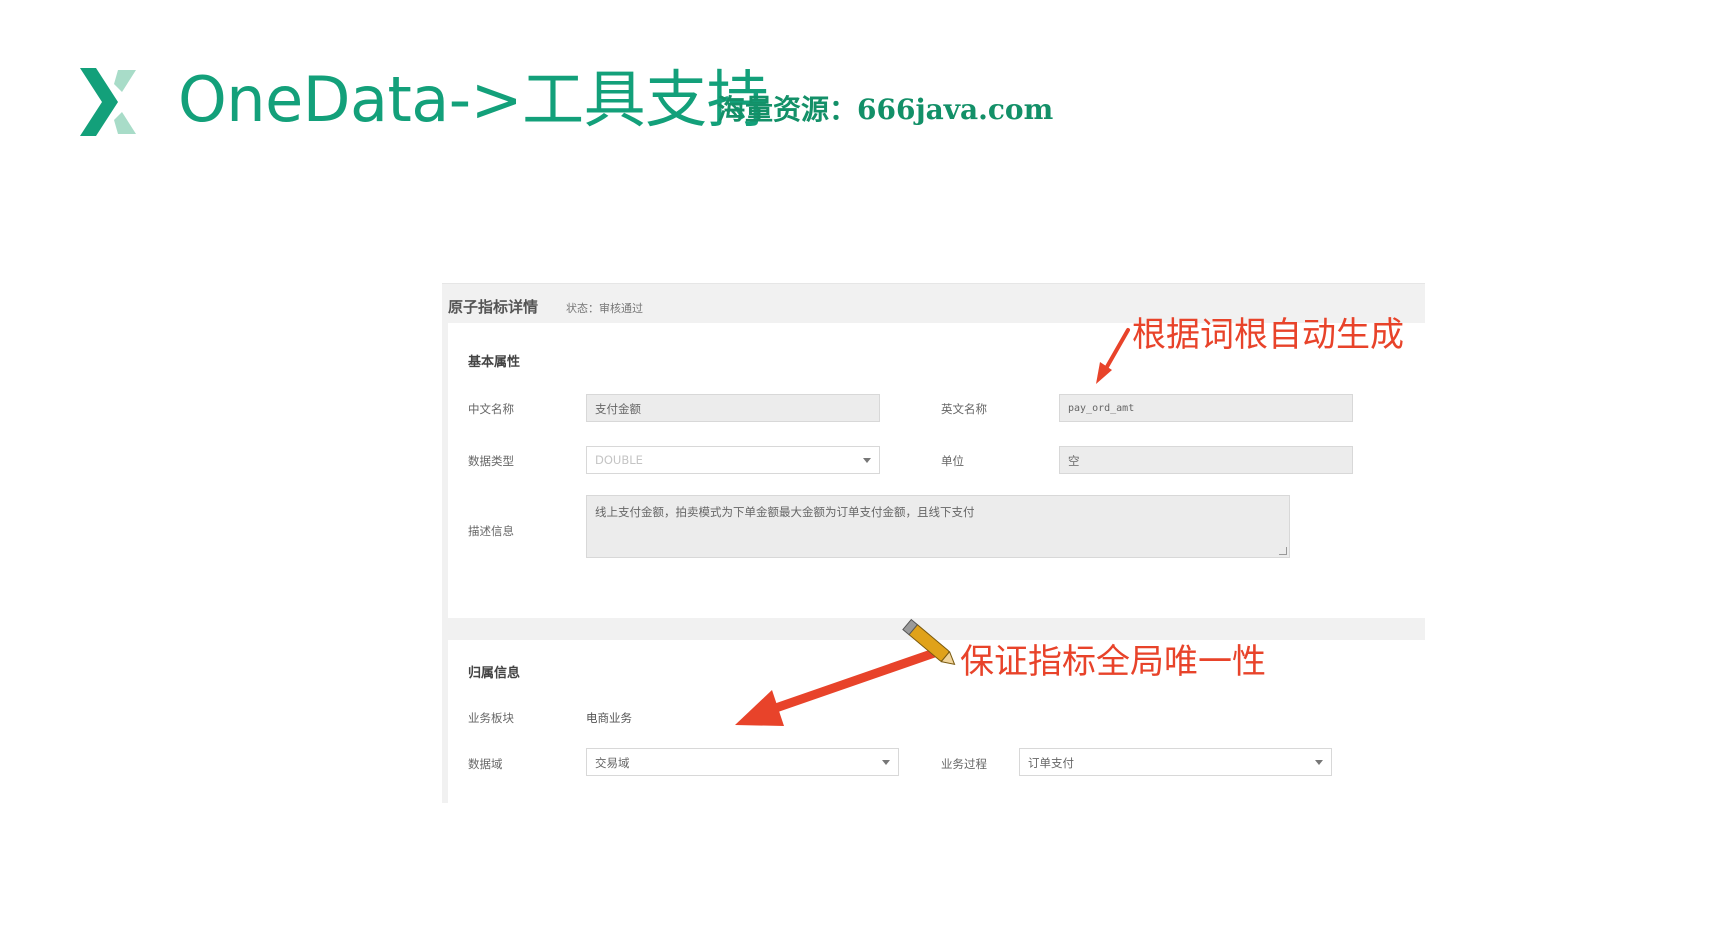  Describe the element at coordinates (485, 764) in the screenshot. I see `data-domain-label: 数据域` at that location.